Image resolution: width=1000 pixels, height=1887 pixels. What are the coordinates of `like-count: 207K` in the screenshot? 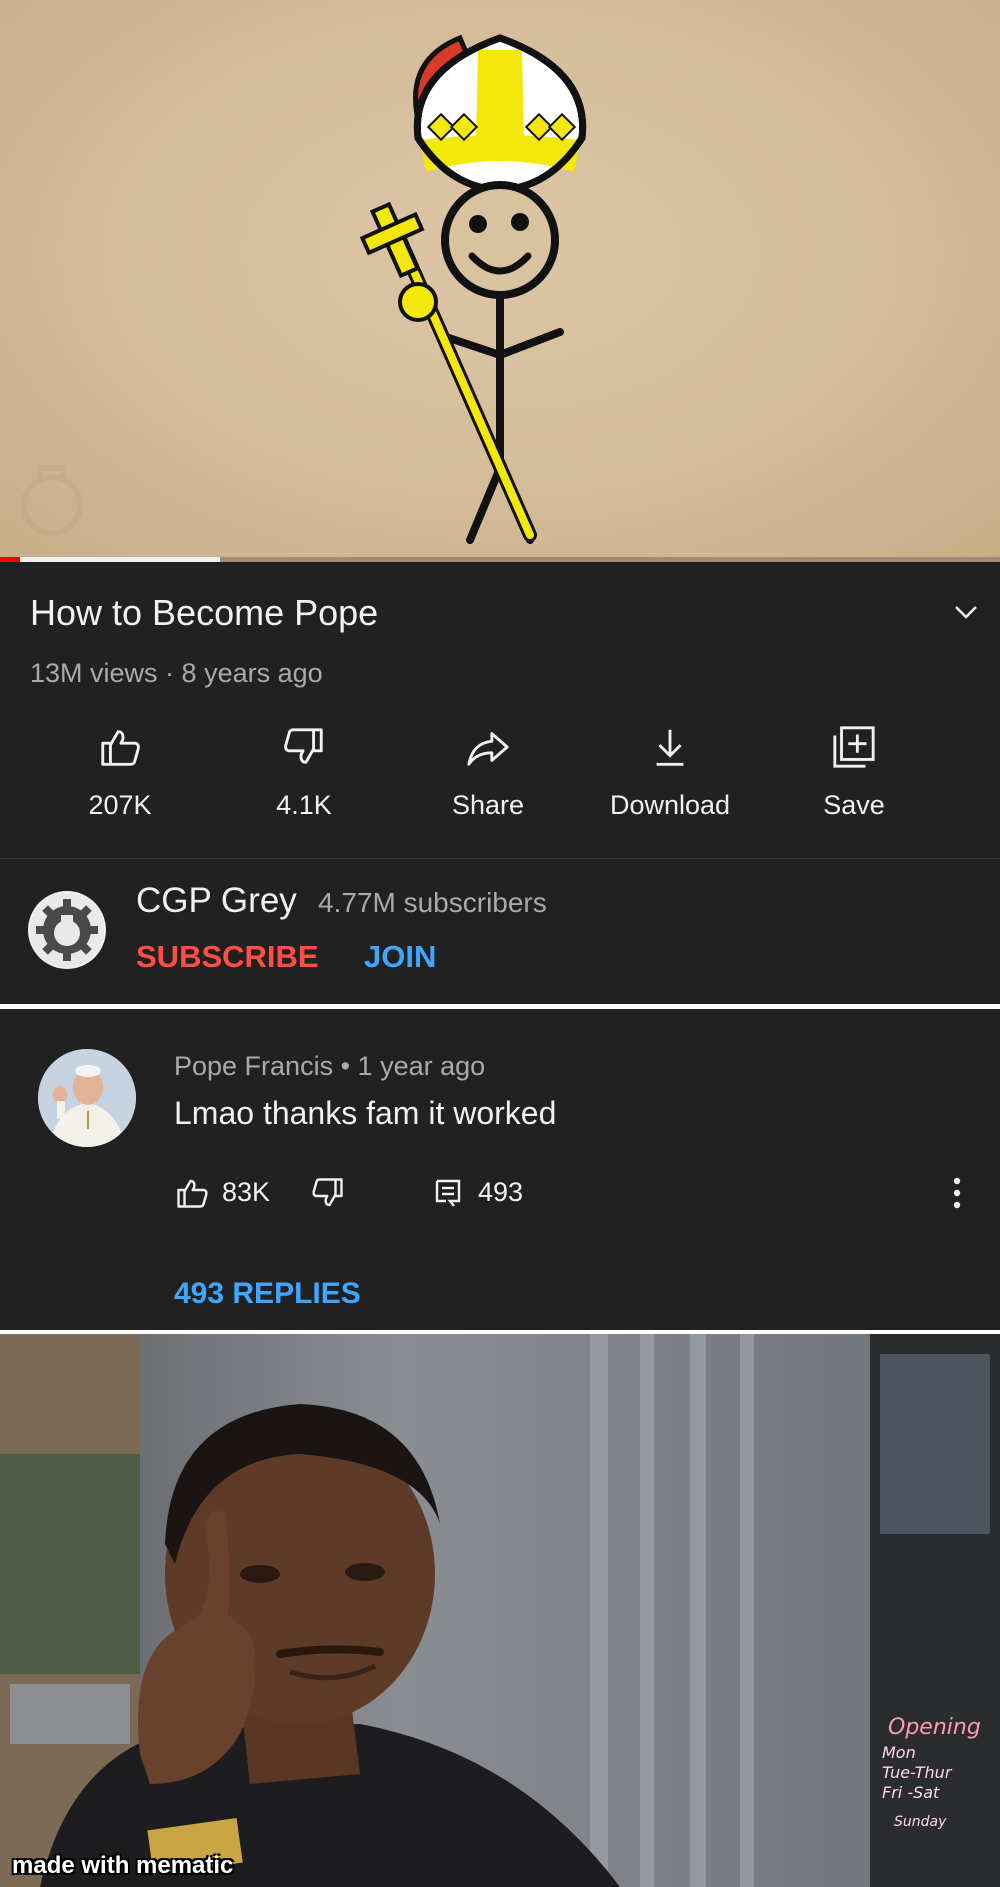 It's located at (120, 805).